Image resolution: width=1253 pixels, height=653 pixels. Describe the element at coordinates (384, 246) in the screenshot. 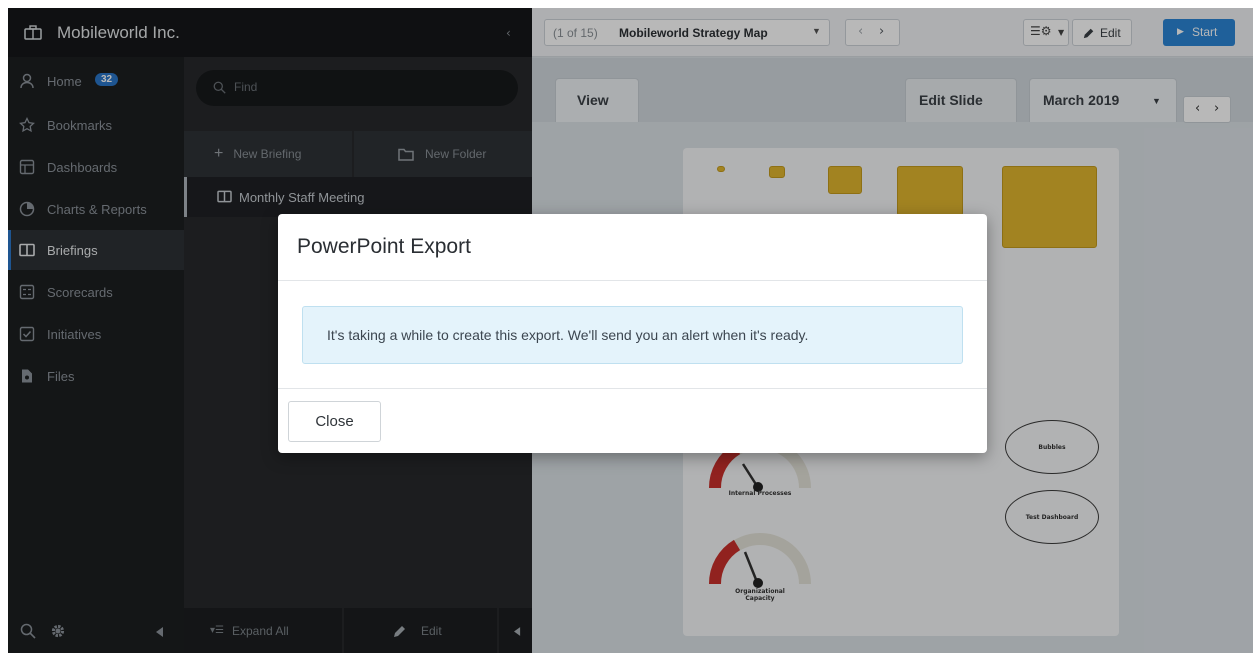

I see `dialog-title: PowerPoint Export` at that location.